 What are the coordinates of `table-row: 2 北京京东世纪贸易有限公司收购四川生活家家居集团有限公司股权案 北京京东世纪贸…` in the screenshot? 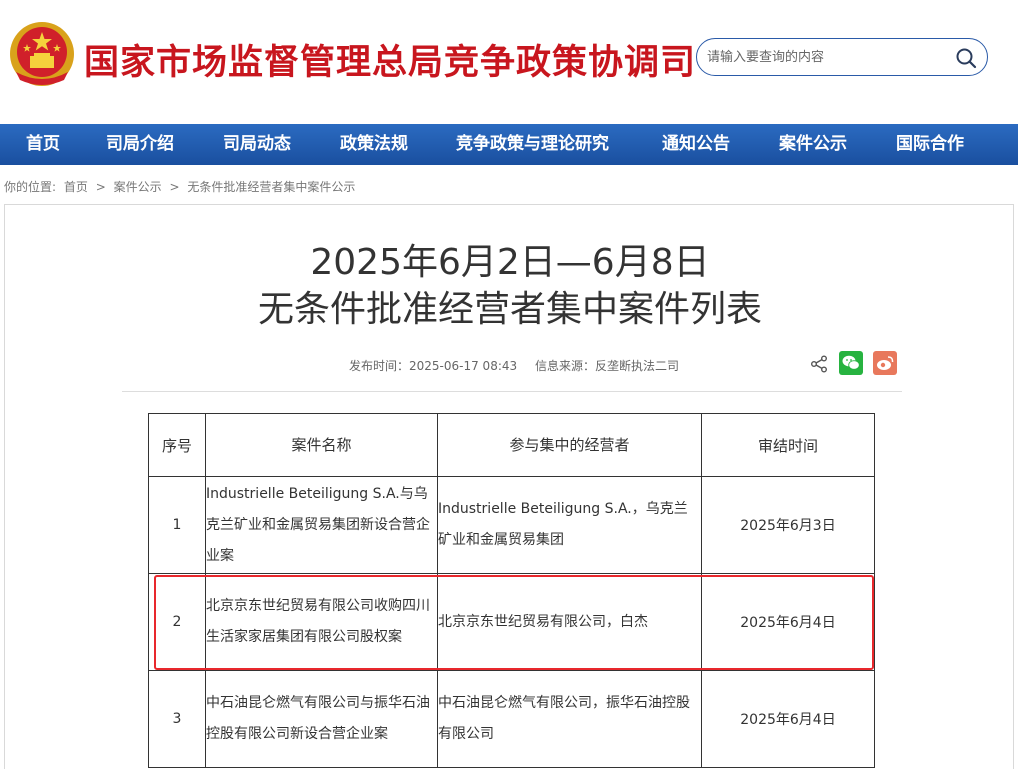 It's located at (511, 622).